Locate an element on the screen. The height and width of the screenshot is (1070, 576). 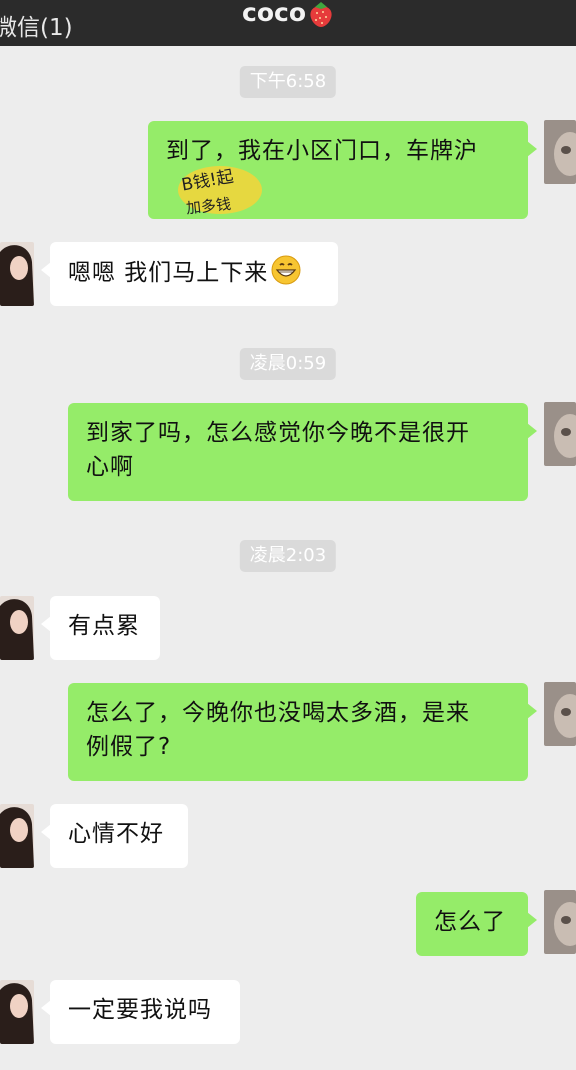
sticker-overlay: B钱!起 加多钱 is located at coordinates (220, 191).